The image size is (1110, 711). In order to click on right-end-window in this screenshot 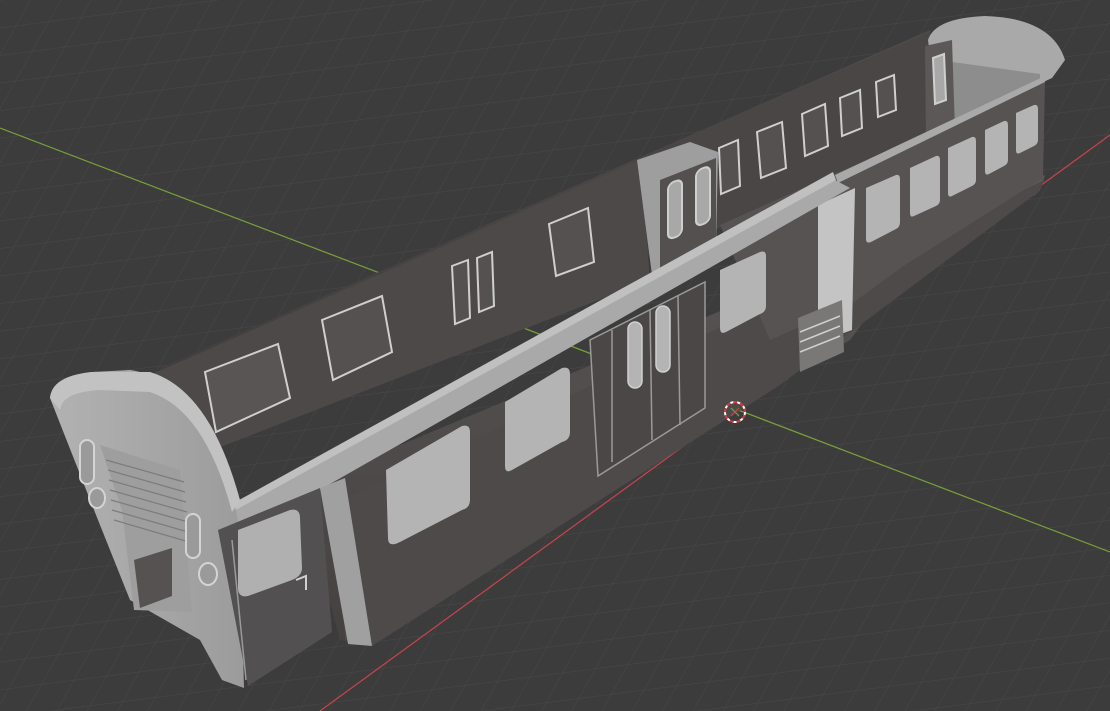, I will do `click(939, 79)`.